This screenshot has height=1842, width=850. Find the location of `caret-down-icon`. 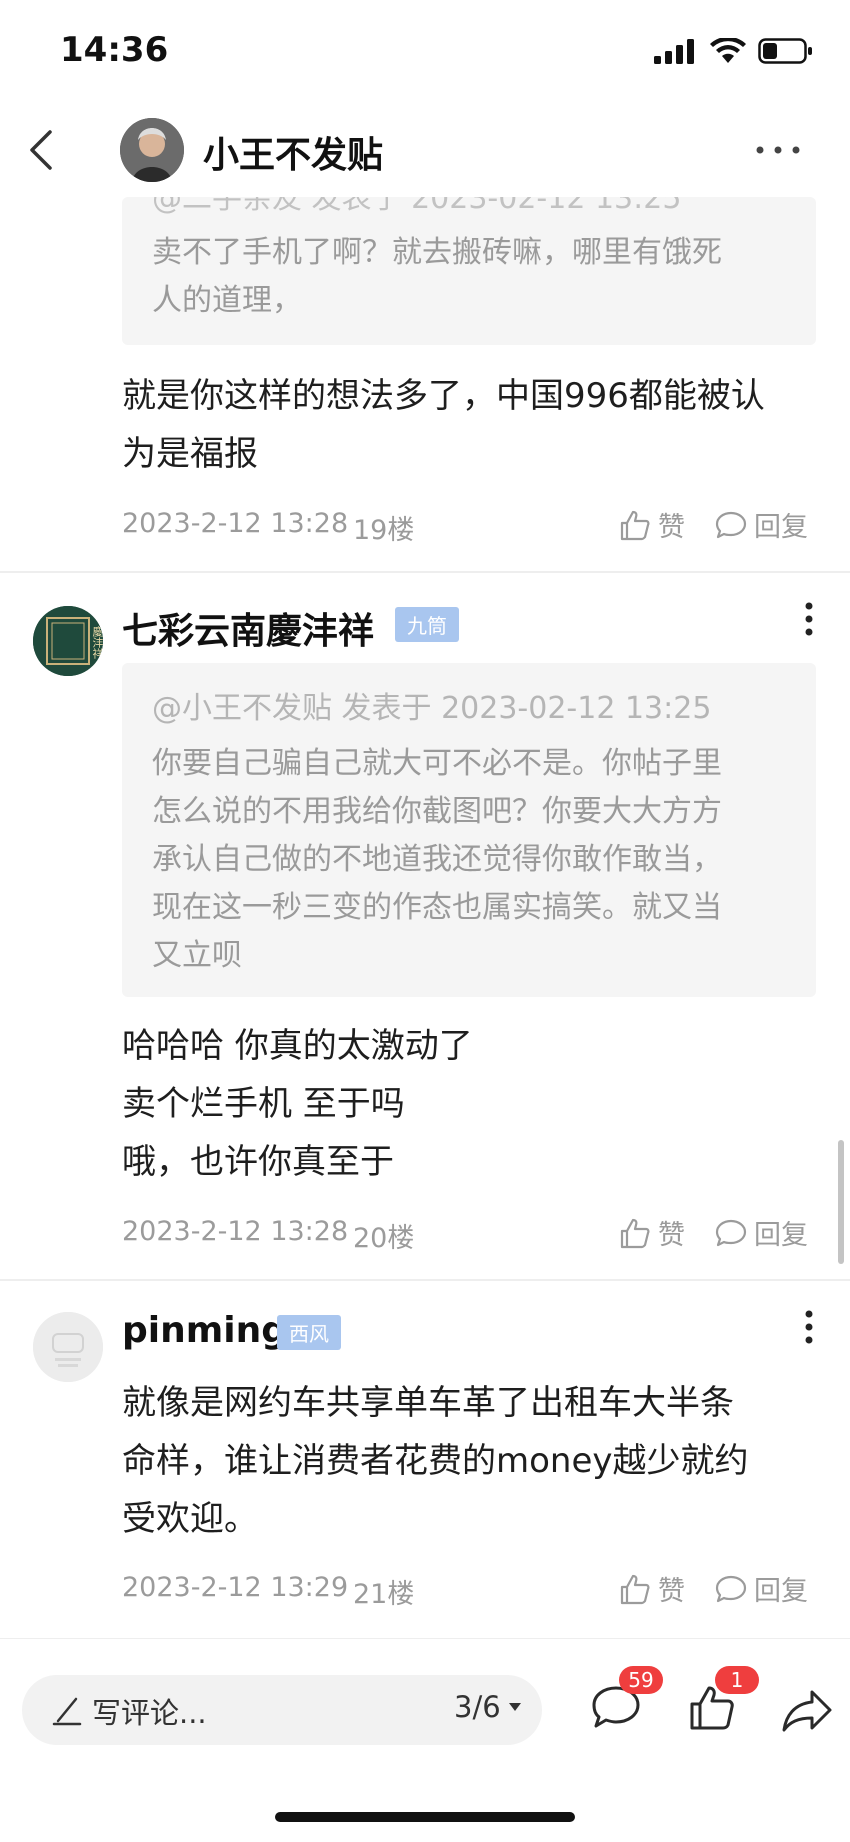

caret-down-icon is located at coordinates (514, 1707).